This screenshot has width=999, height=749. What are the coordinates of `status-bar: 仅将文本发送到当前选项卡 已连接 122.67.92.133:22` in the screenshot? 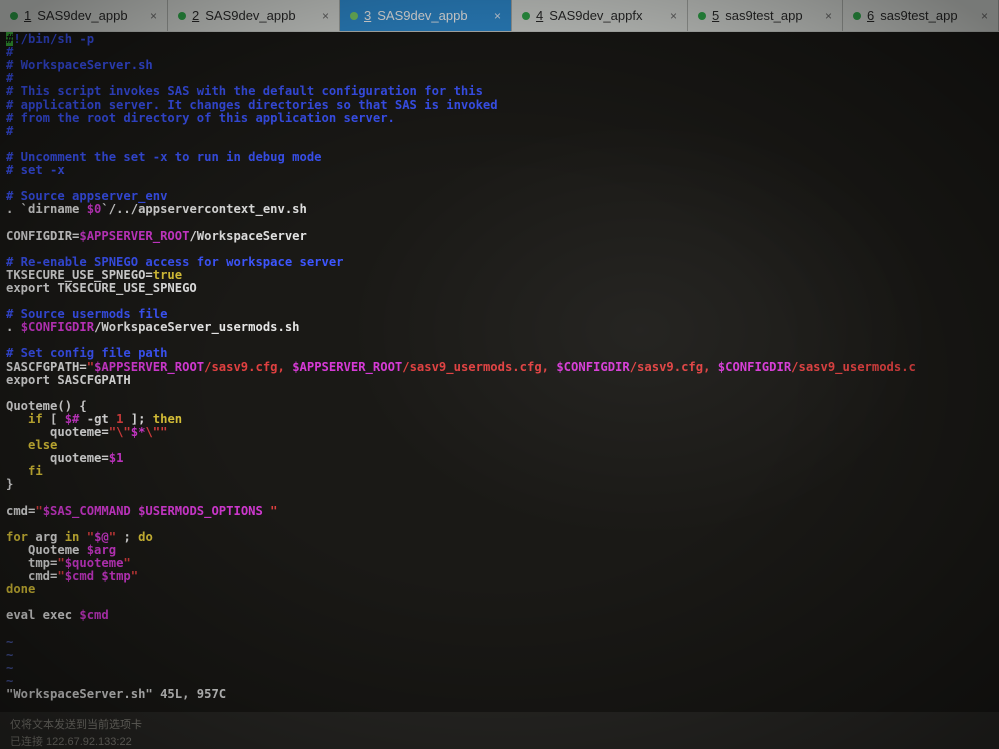 It's located at (499, 730).